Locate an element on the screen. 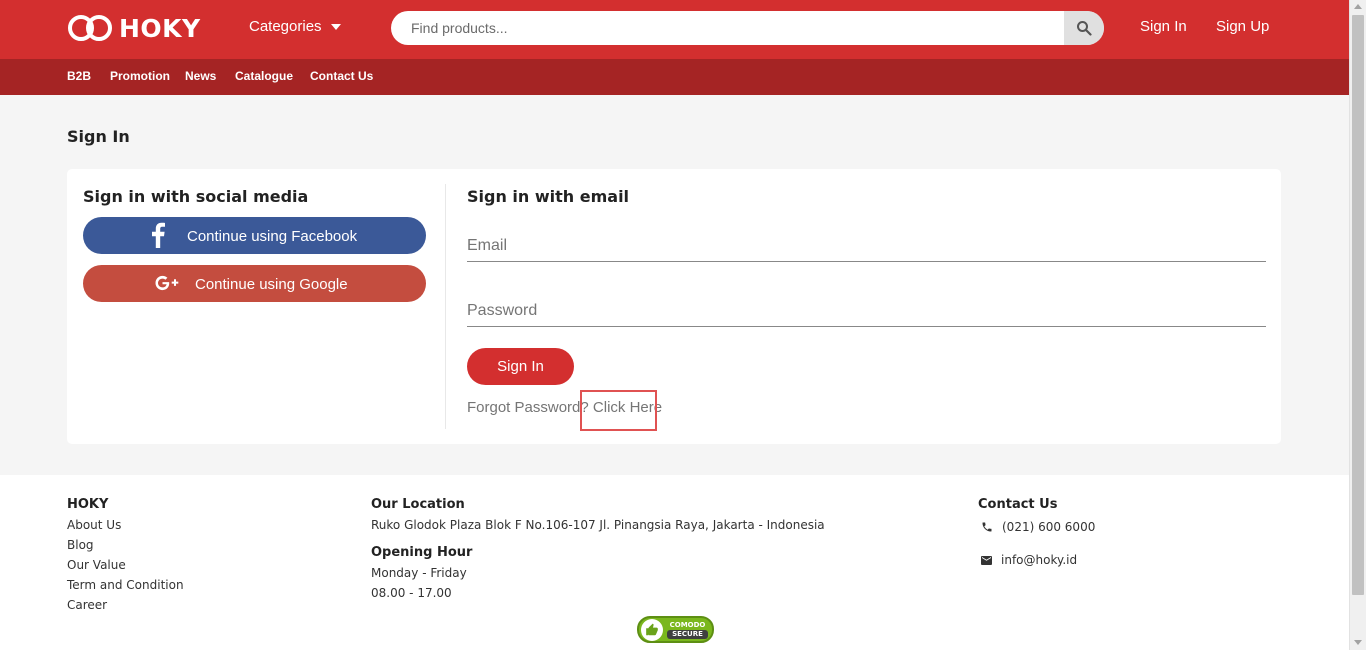 This screenshot has width=1366, height=650. search-bar is located at coordinates (747, 28).